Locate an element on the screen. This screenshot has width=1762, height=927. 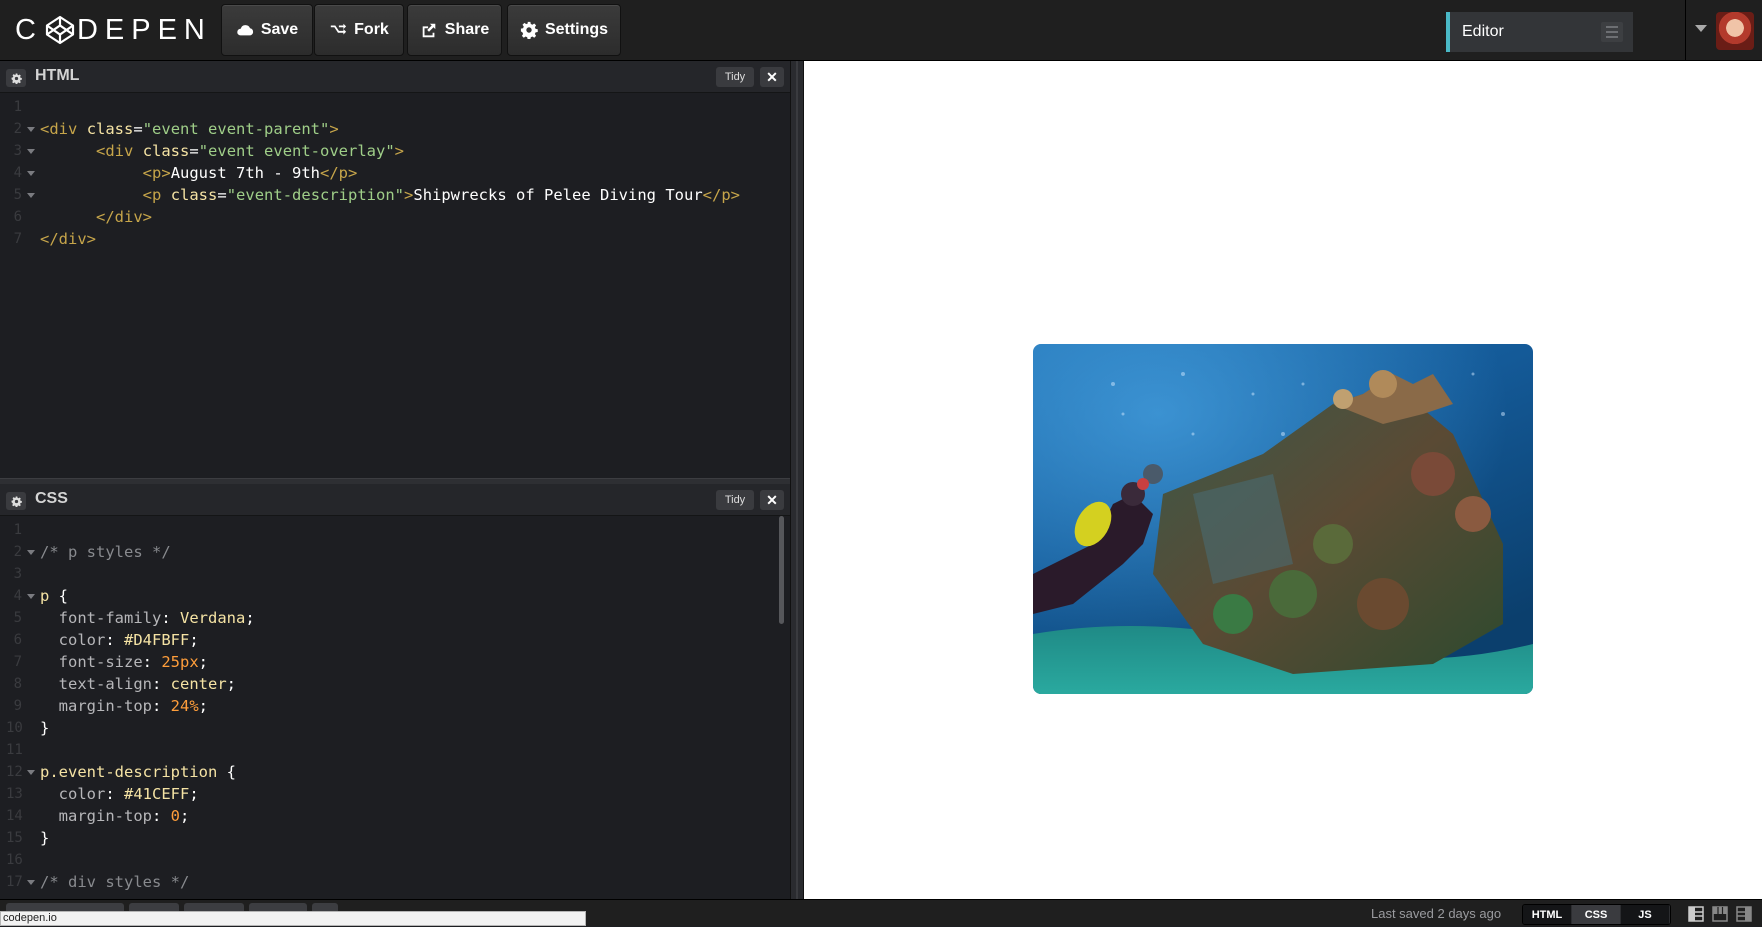
code-line: 11 is located at coordinates (395, 750).